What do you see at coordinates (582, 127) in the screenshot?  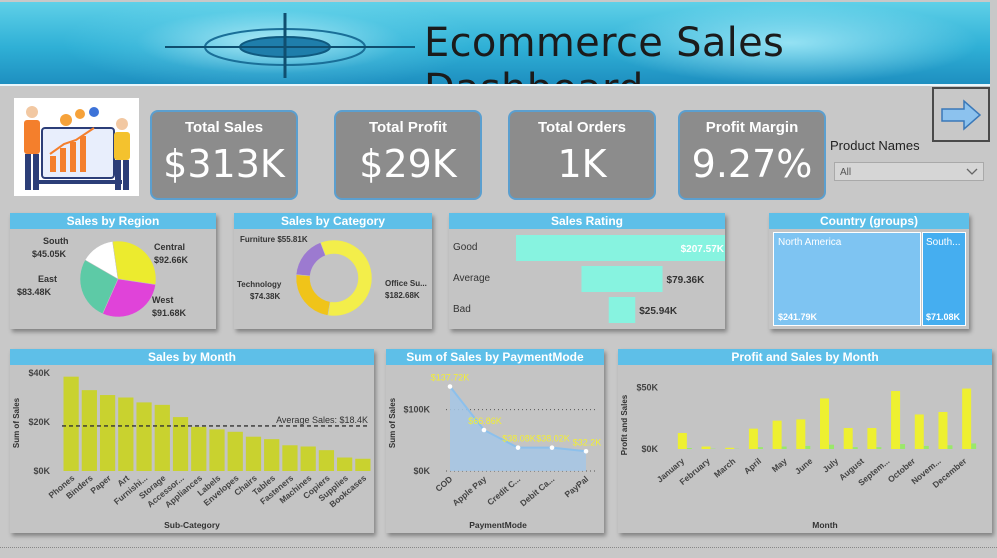 I see `kpi-label: Total Orders` at bounding box center [582, 127].